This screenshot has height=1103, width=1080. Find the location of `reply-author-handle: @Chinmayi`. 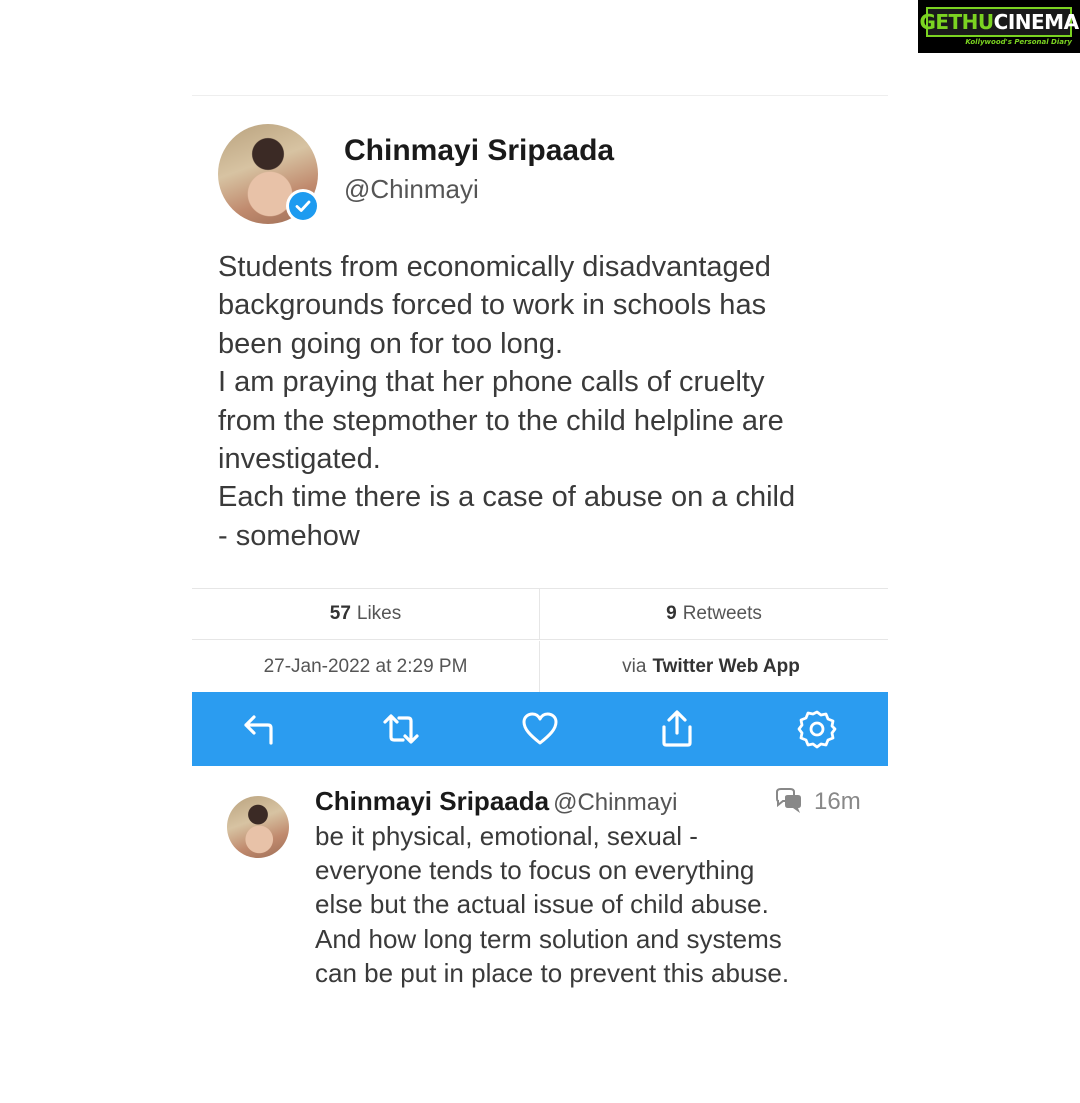

reply-author-handle: @Chinmayi is located at coordinates (615, 802).